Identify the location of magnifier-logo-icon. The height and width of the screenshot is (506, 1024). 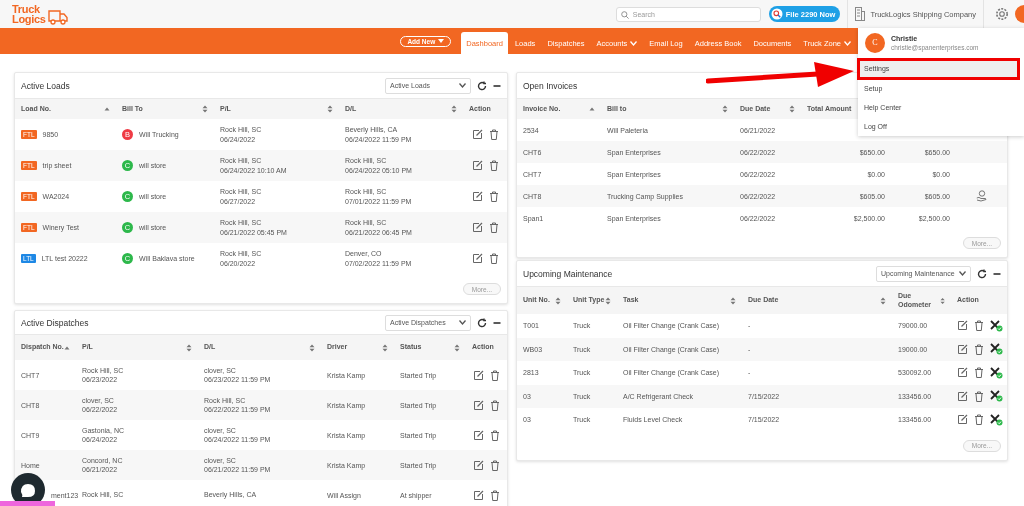
(776, 14).